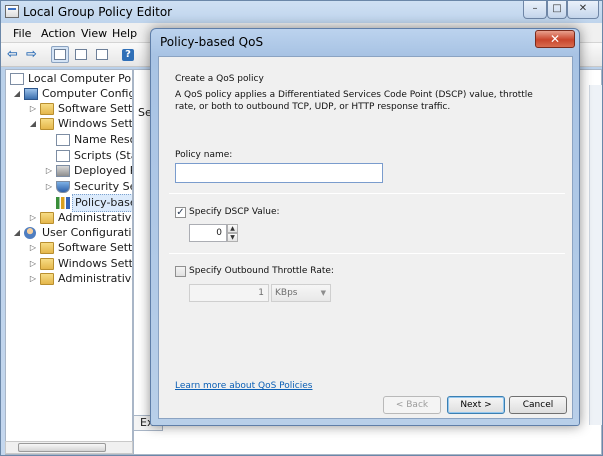 The image size is (603, 456). I want to click on forward-arrow-icon: ⇨, so click(31, 54).